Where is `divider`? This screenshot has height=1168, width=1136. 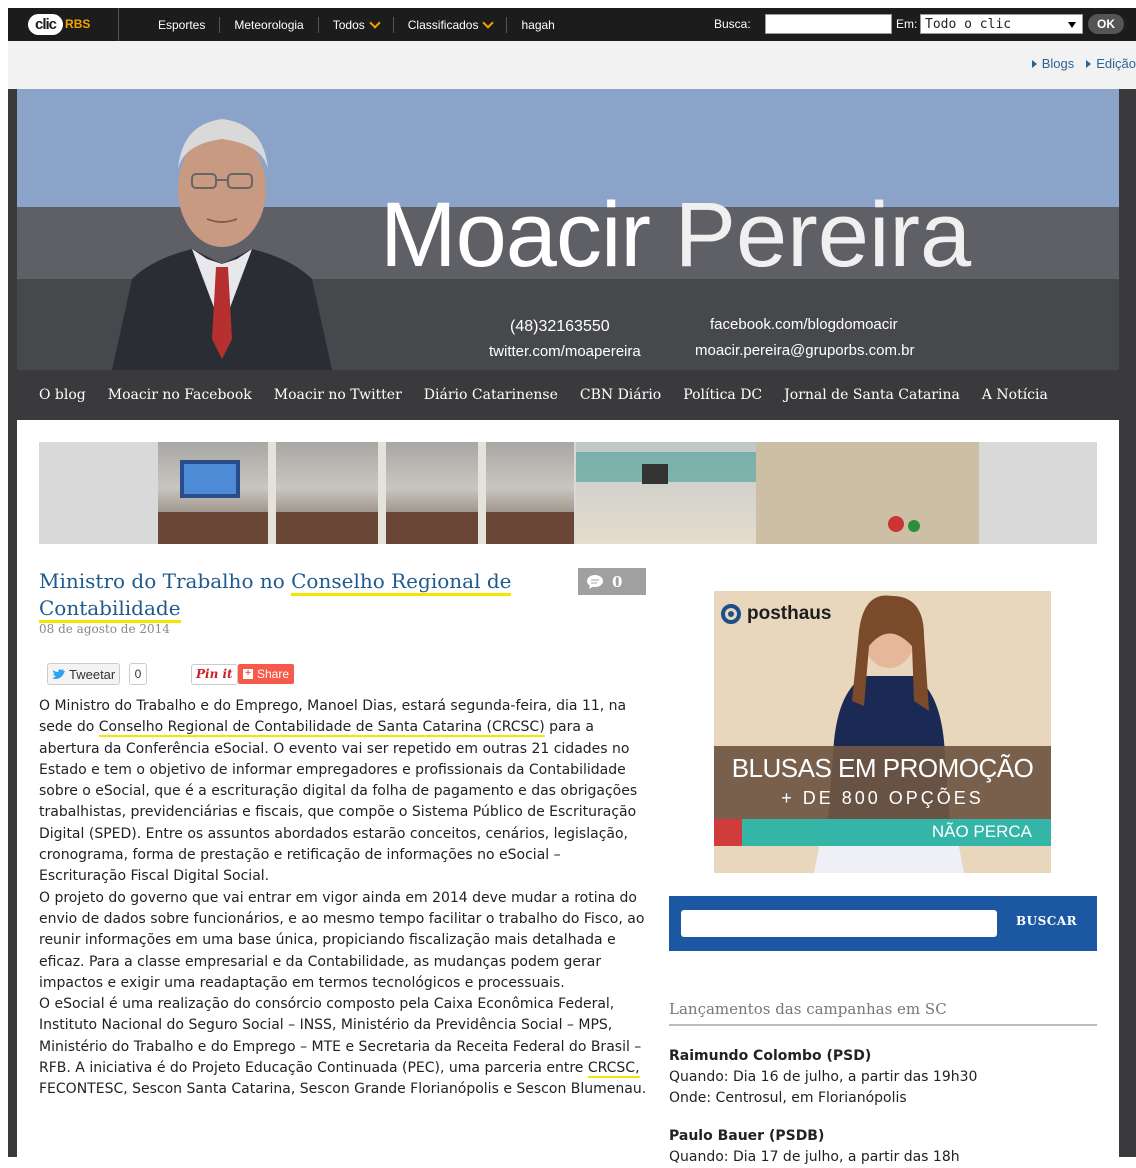 divider is located at coordinates (118, 24).